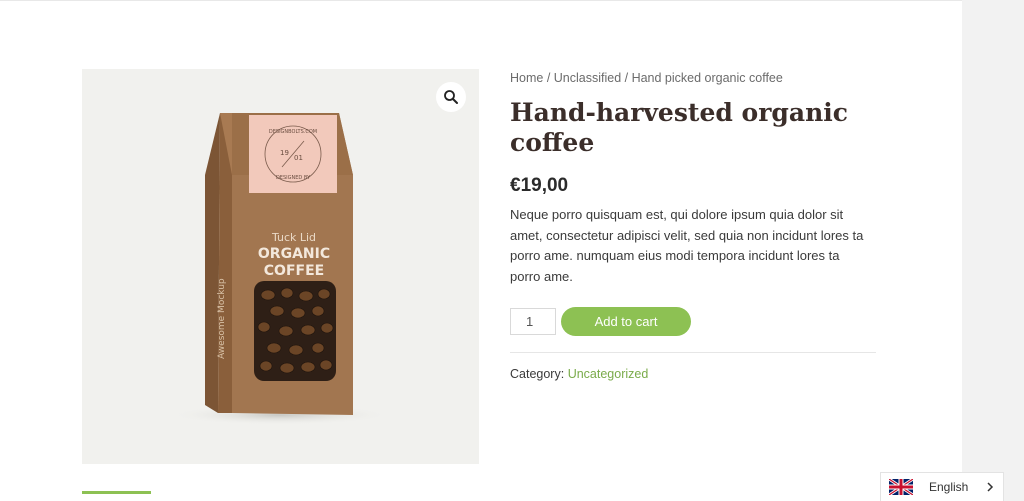  What do you see at coordinates (693, 352) in the screenshot?
I see `meta-divider` at bounding box center [693, 352].